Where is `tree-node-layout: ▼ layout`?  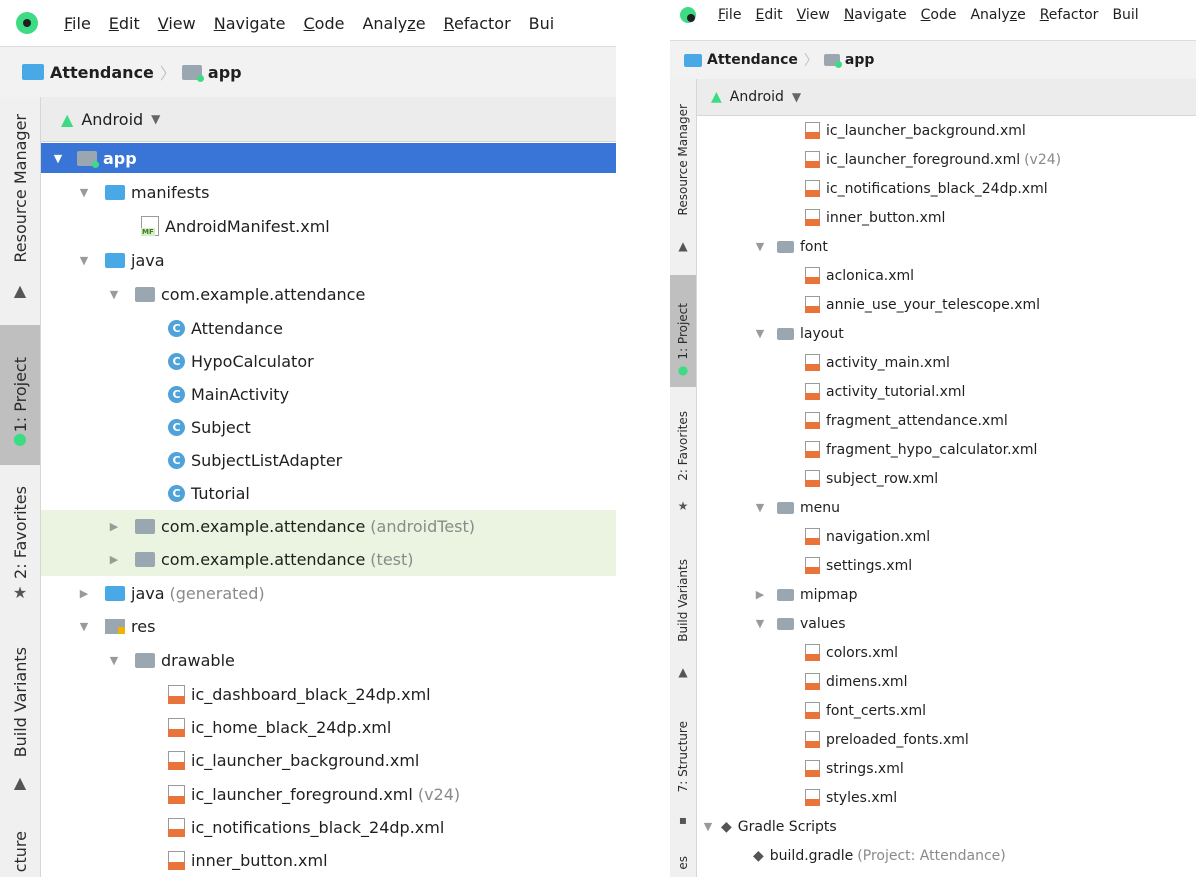
tree-node-layout: ▼ layout is located at coordinates (946, 333).